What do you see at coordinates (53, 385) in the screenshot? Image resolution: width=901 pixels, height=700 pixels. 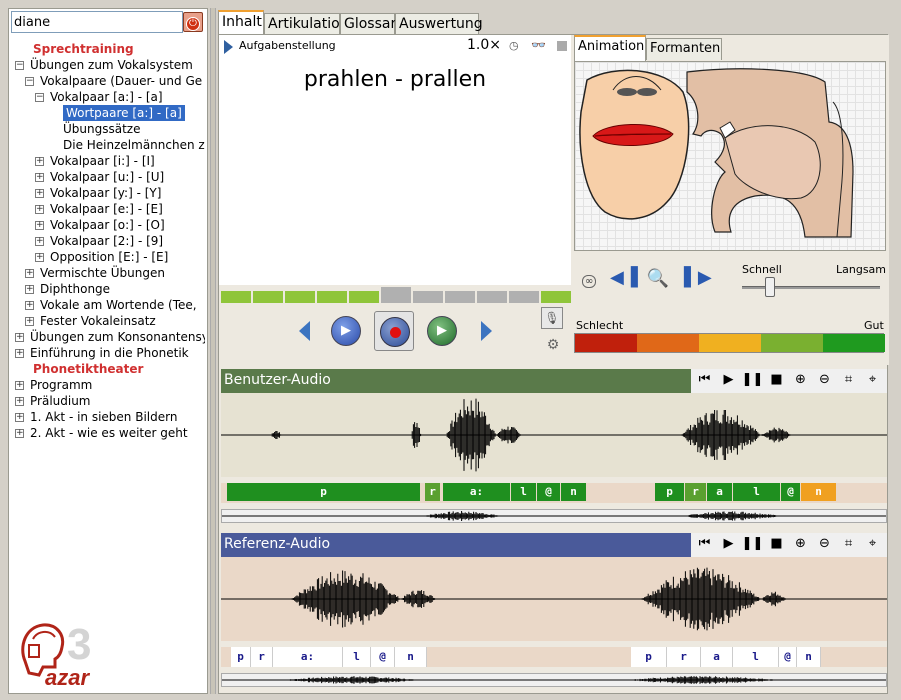 I see `tree-item: + Programm` at bounding box center [53, 385].